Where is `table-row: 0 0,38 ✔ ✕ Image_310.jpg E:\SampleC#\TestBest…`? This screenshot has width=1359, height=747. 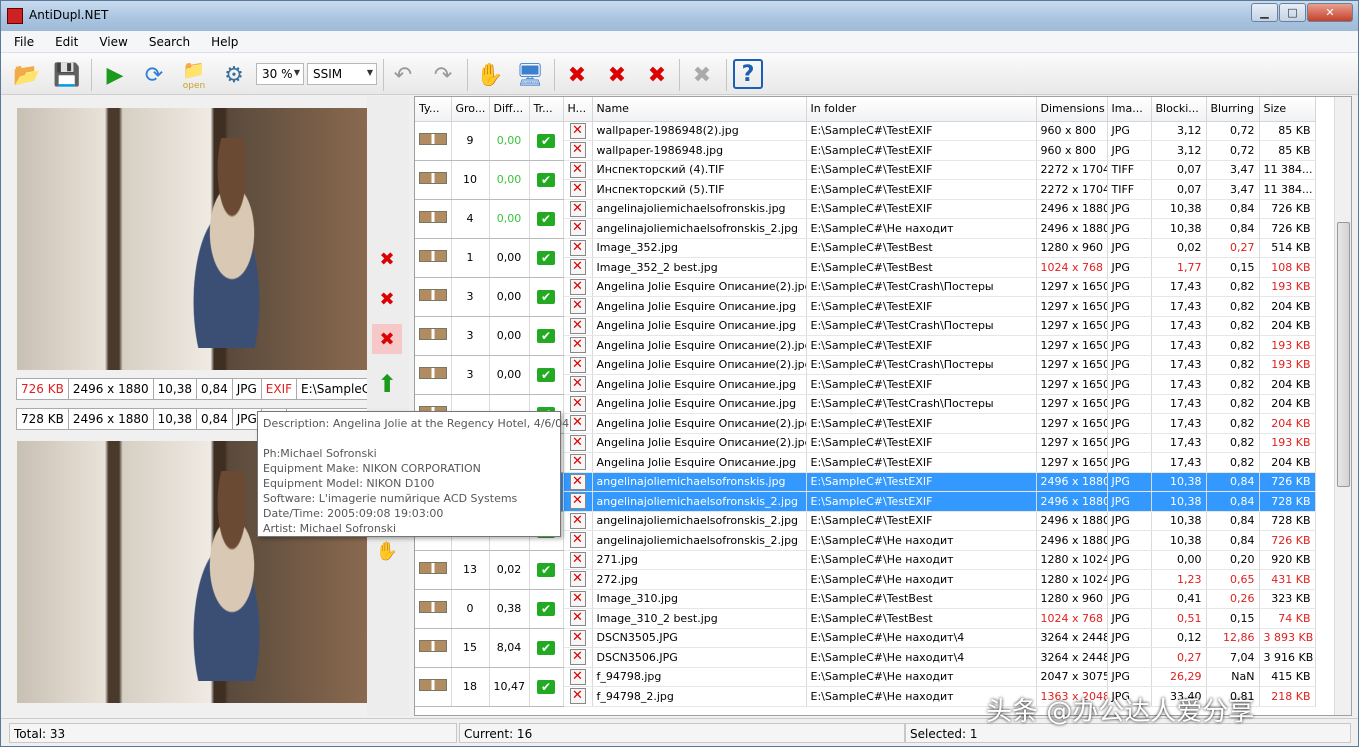 table-row: 0 0,38 ✔ ✕ Image_310.jpg E:\SampleC#\TestBest… is located at coordinates (865, 609).